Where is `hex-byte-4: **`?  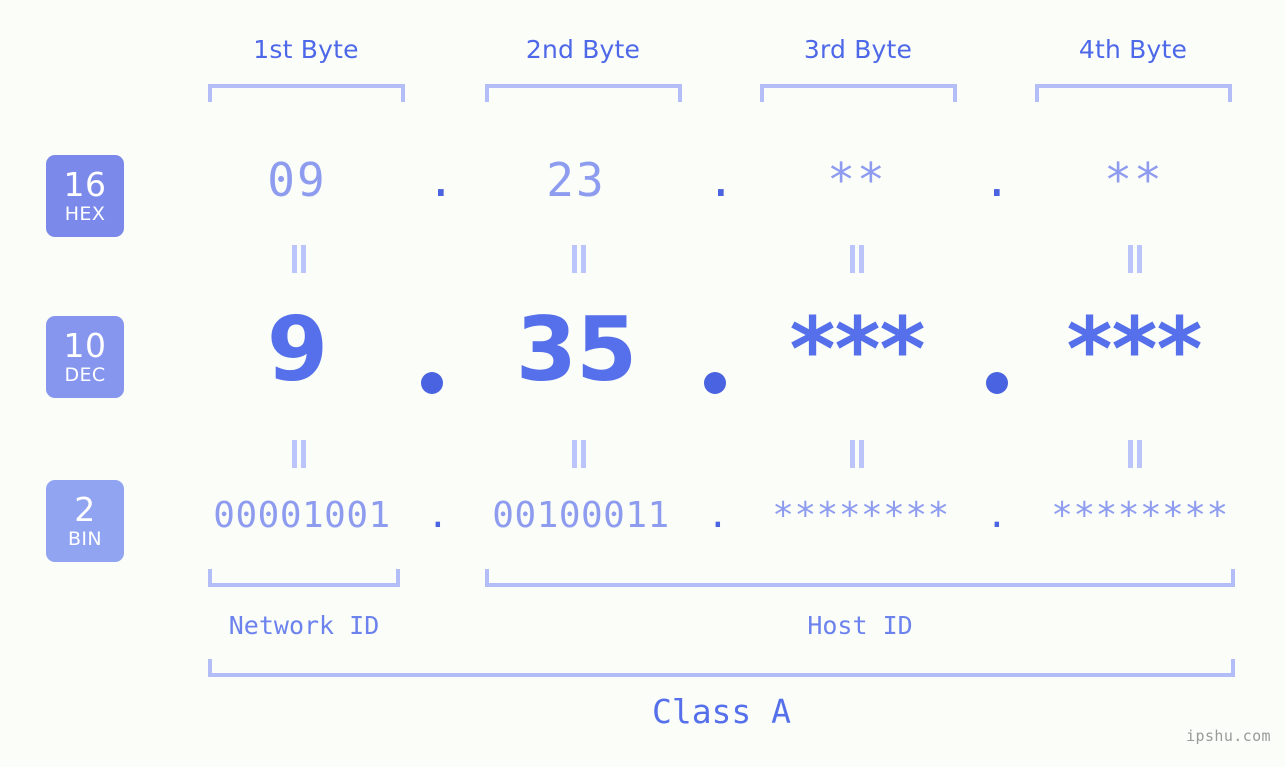
hex-byte-4: ** is located at coordinates (1134, 180).